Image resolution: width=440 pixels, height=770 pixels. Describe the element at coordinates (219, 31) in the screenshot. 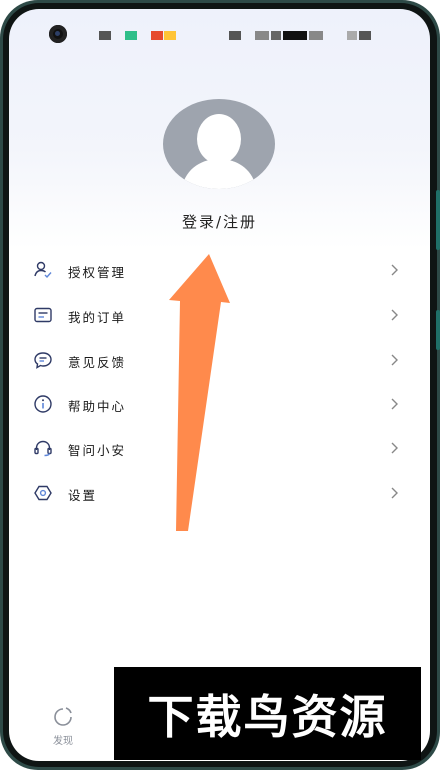

I see `status-bar` at that location.